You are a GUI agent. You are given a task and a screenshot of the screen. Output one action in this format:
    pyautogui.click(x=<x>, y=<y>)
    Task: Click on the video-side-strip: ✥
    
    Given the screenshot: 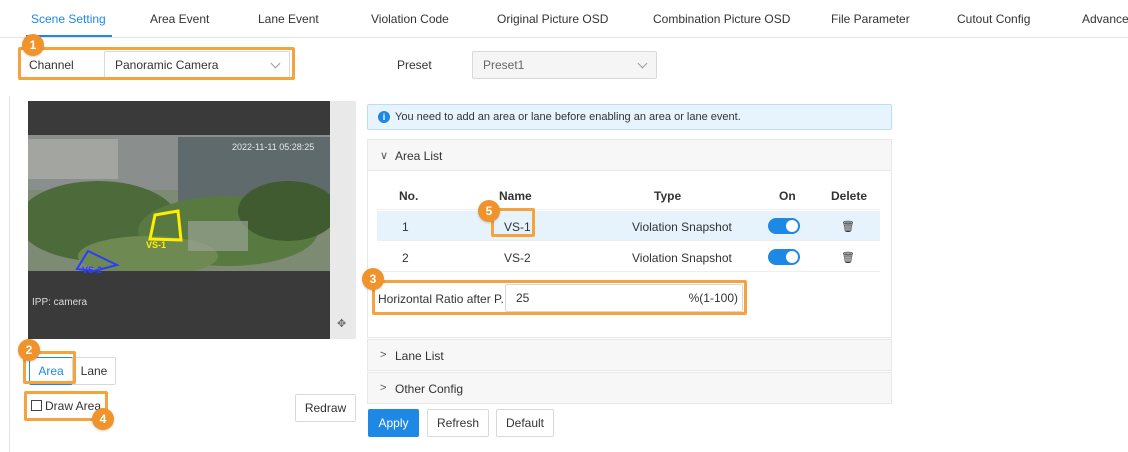 What is the action you would take?
    pyautogui.click(x=343, y=220)
    